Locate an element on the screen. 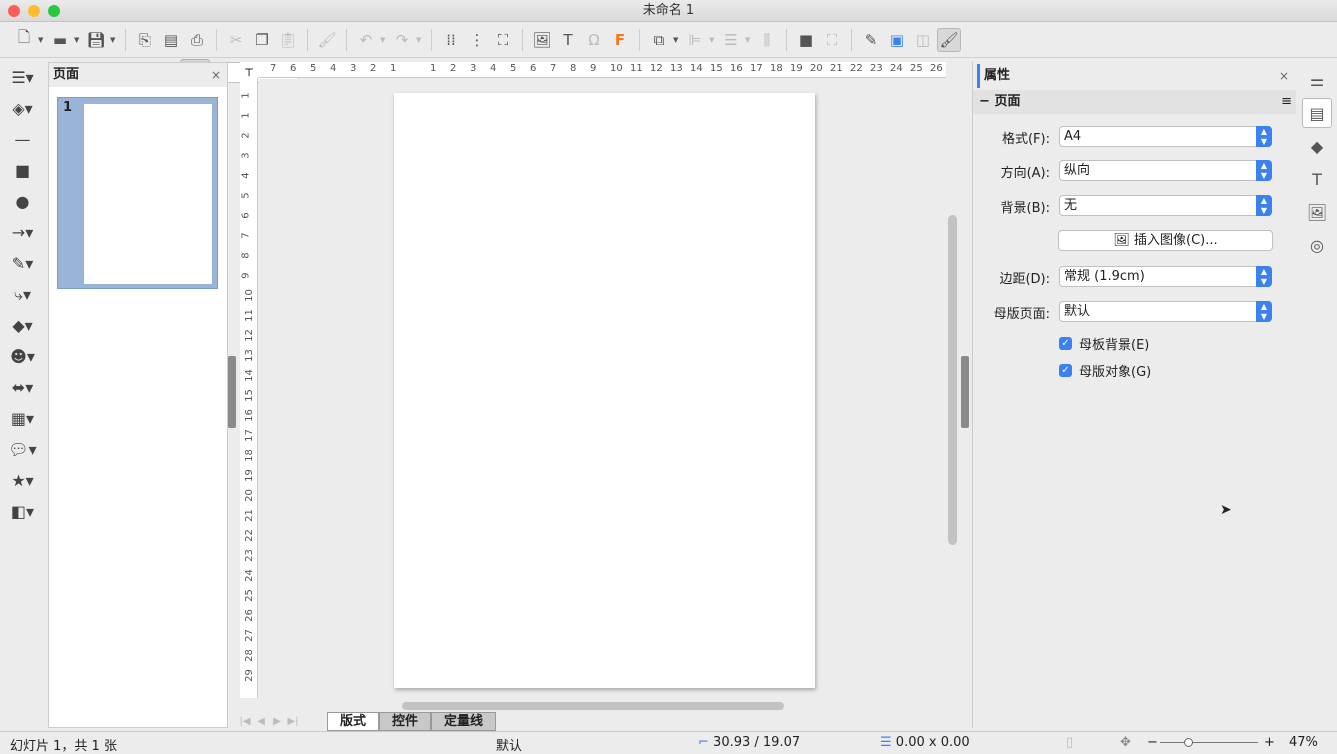 The image size is (1337, 754). filter-icon: ✎ is located at coordinates (871, 40).